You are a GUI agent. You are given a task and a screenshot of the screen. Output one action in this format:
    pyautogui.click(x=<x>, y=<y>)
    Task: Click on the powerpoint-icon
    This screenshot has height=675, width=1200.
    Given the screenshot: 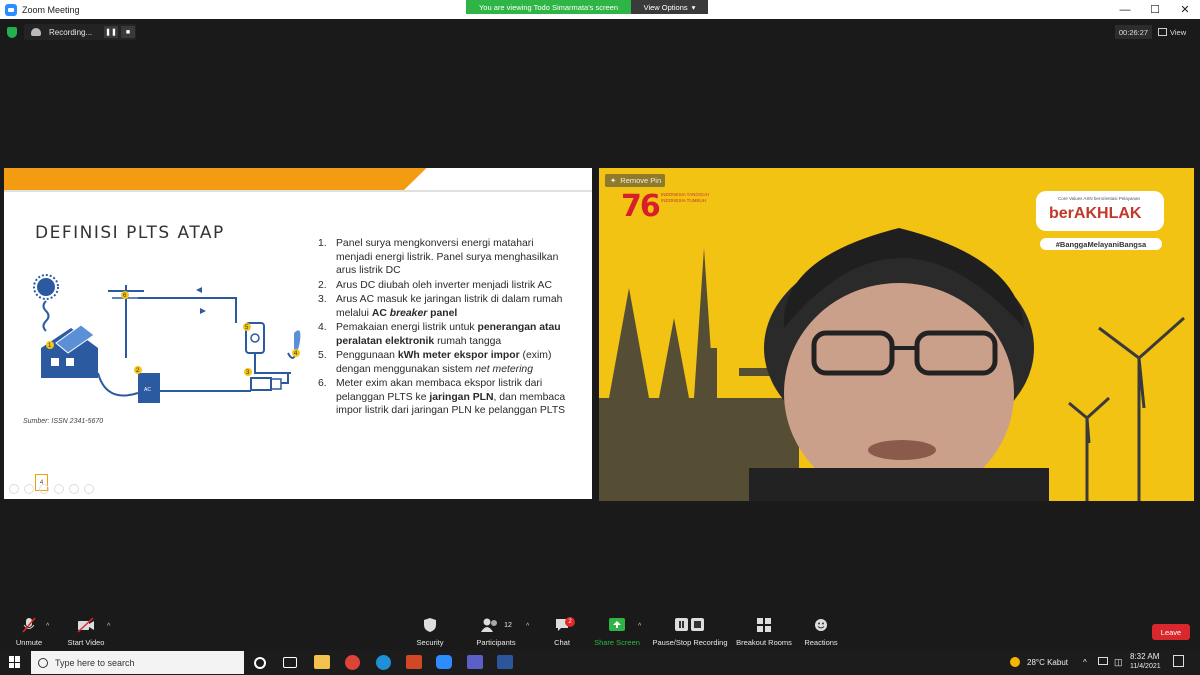 What is the action you would take?
    pyautogui.click(x=414, y=662)
    